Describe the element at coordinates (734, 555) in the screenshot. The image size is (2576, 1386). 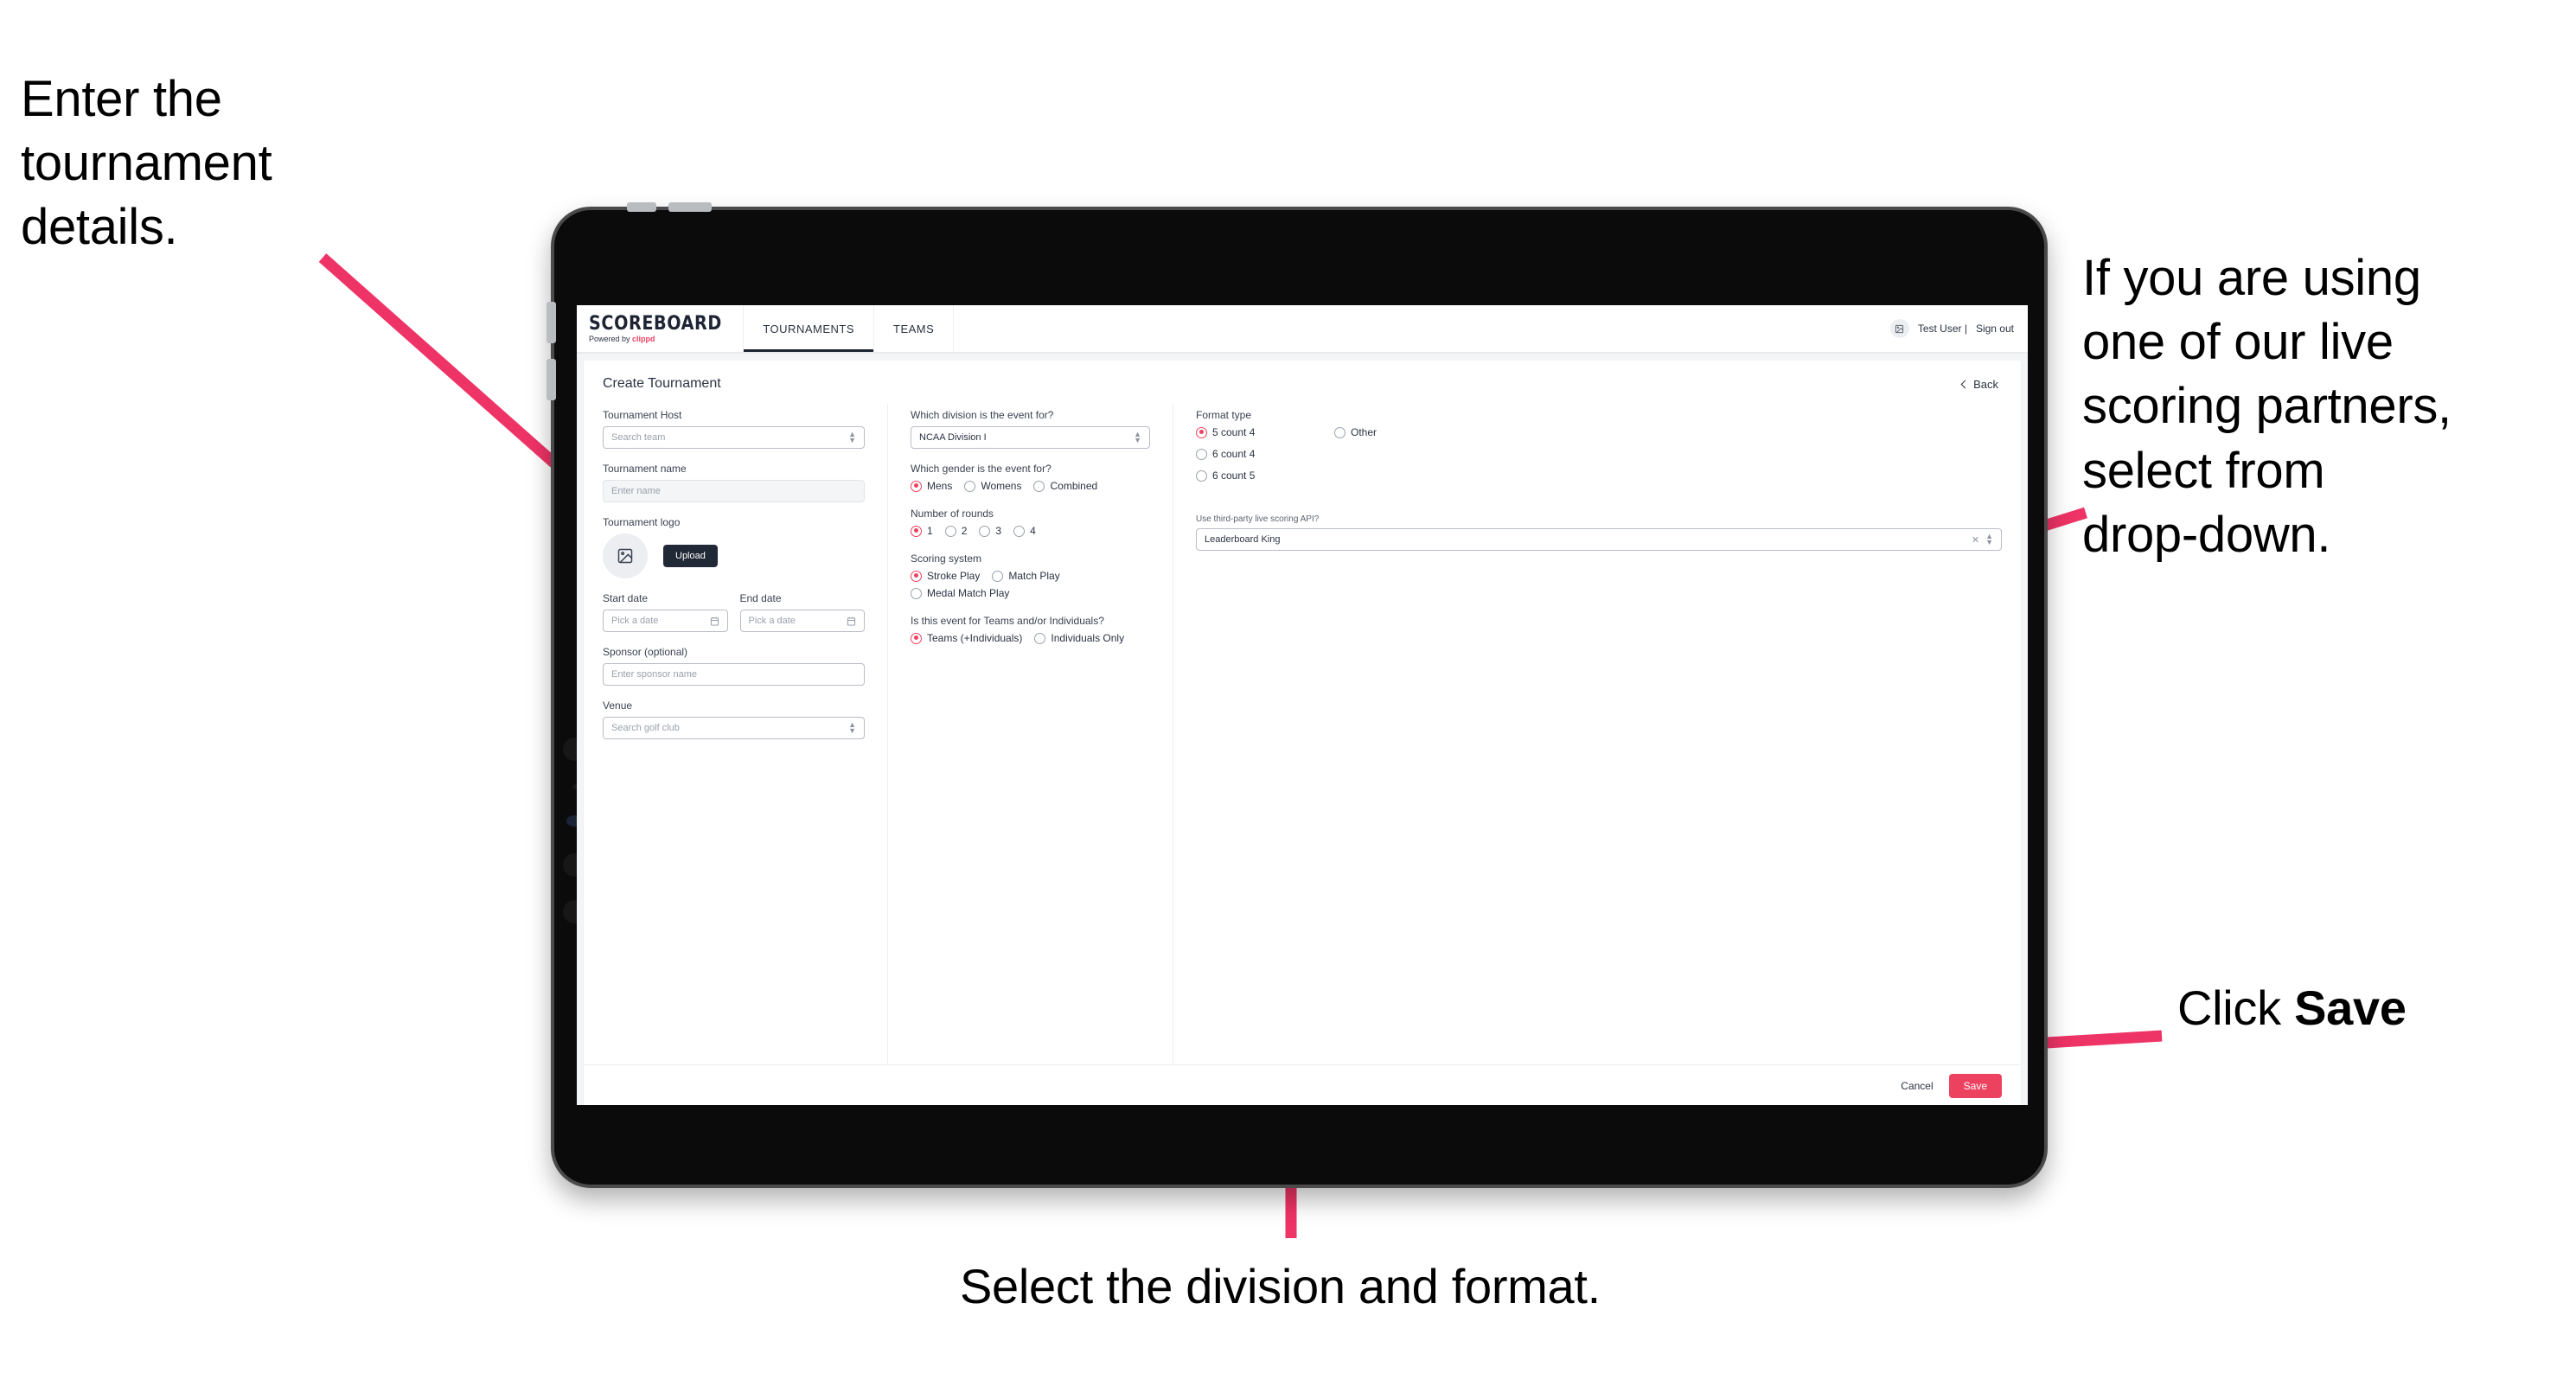
I see `tournament-logo-row: Upload` at that location.